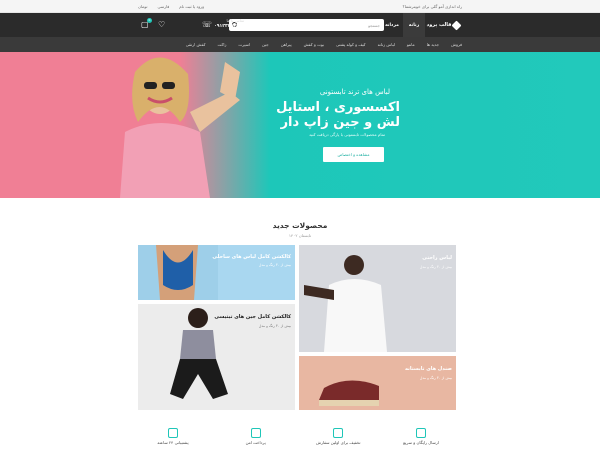 Image resolution: width=600 pixels, height=450 pixels. I want to click on language-selector: فارسی, so click(163, 6).